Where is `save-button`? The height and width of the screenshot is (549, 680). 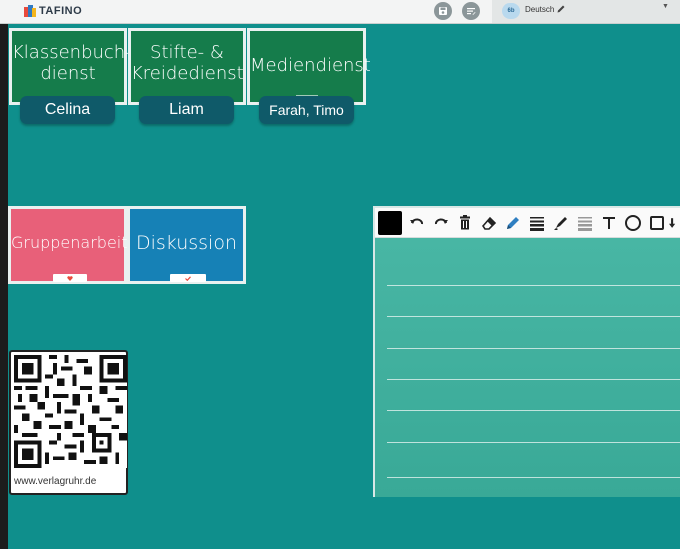 save-button is located at coordinates (443, 11).